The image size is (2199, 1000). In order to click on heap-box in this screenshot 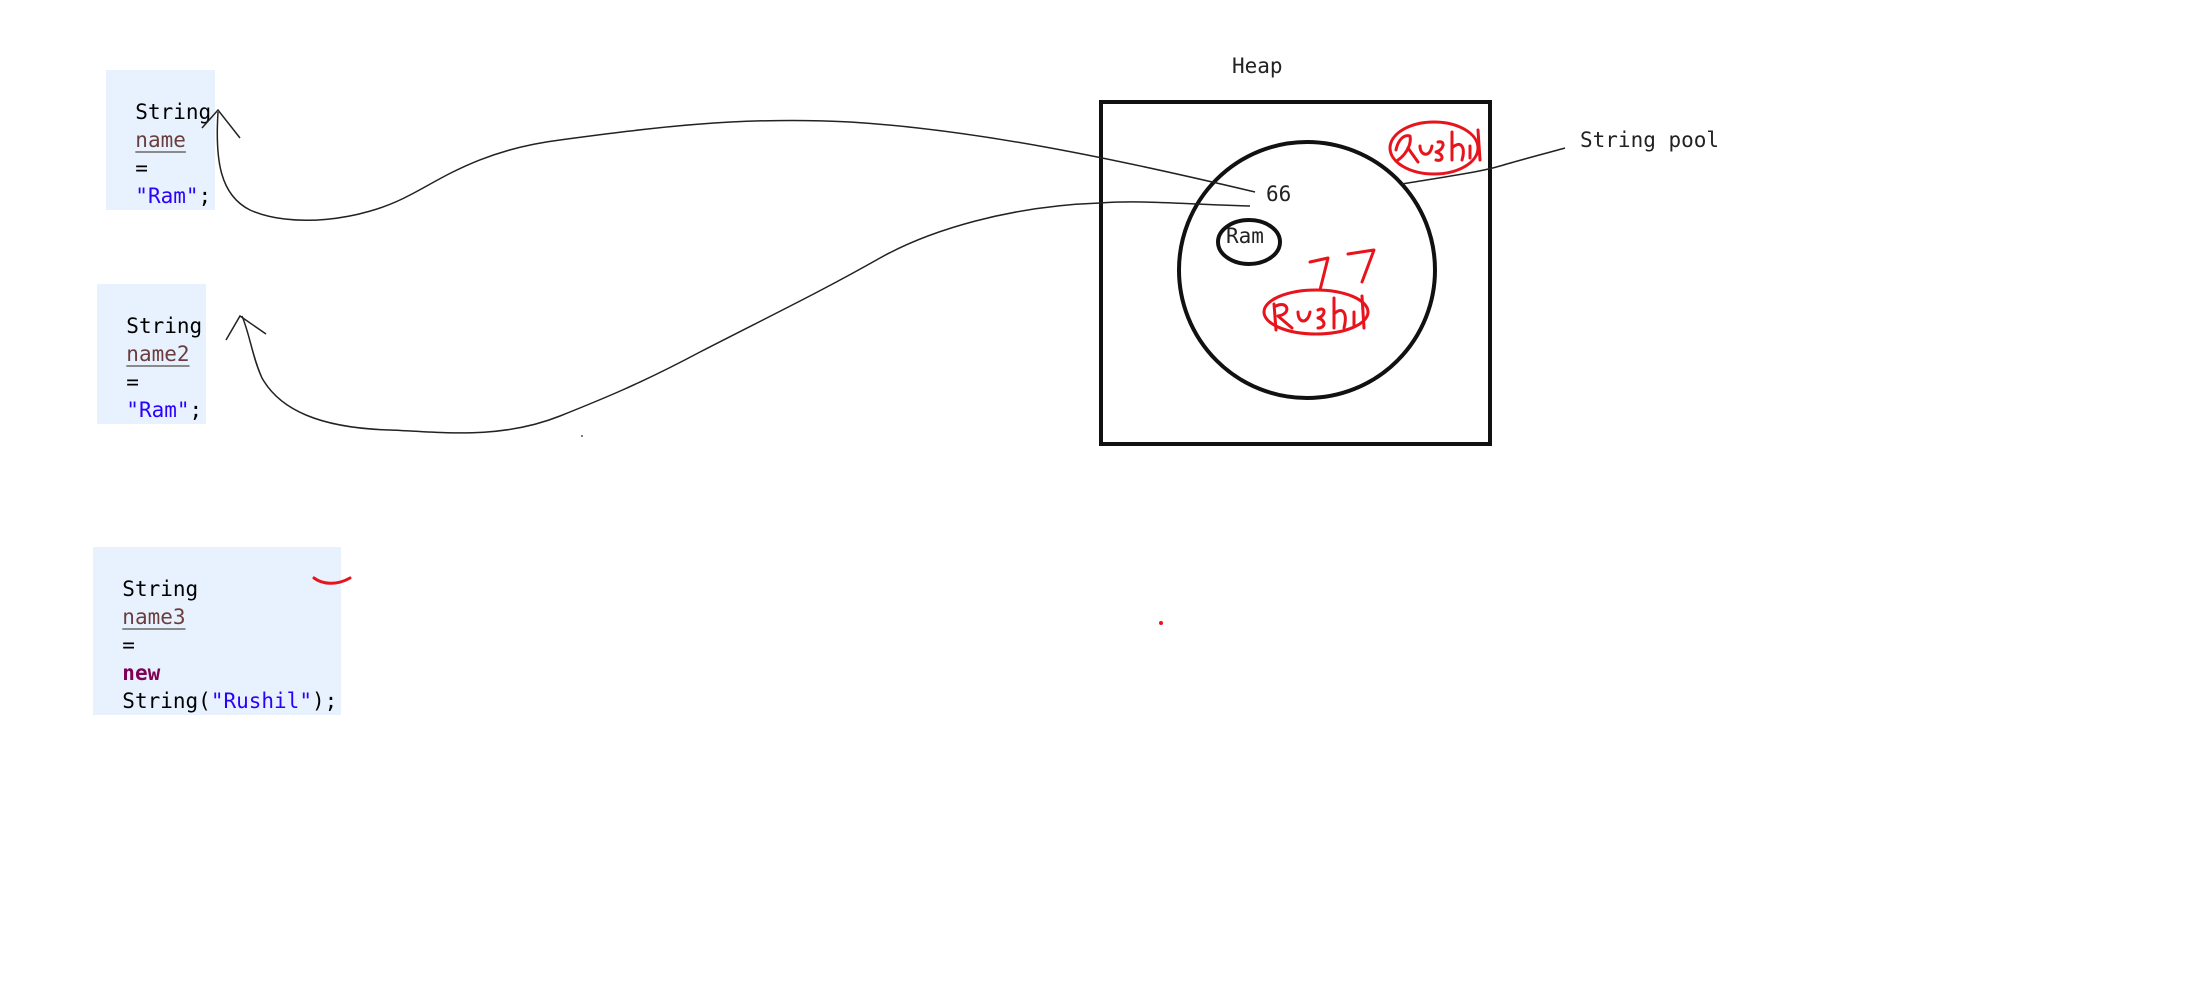, I will do `click(1295, 273)`.